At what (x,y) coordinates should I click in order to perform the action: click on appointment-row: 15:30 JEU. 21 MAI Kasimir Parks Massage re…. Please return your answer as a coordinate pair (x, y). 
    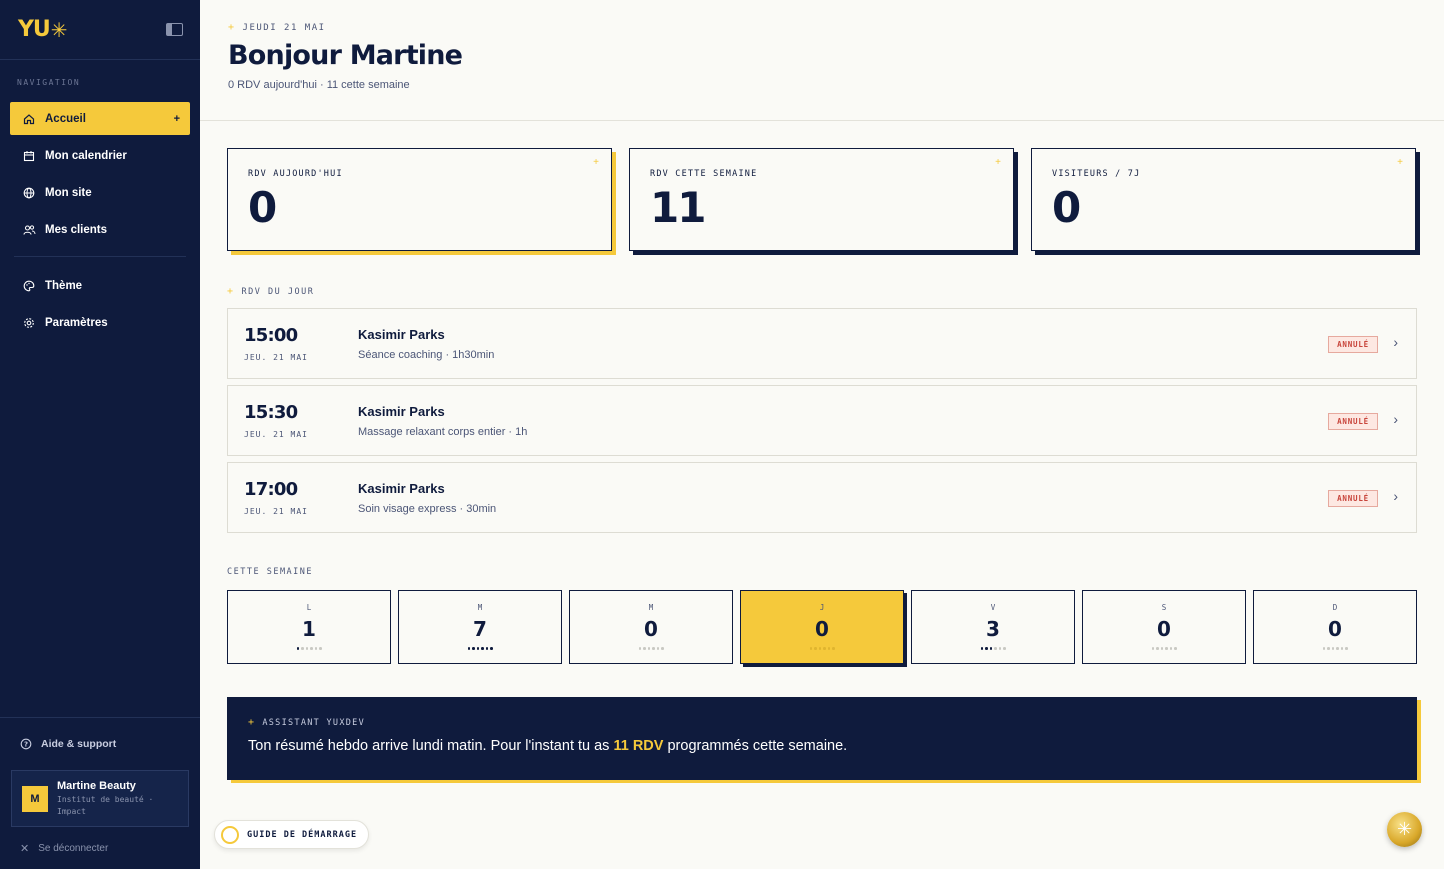
    Looking at the image, I should click on (822, 420).